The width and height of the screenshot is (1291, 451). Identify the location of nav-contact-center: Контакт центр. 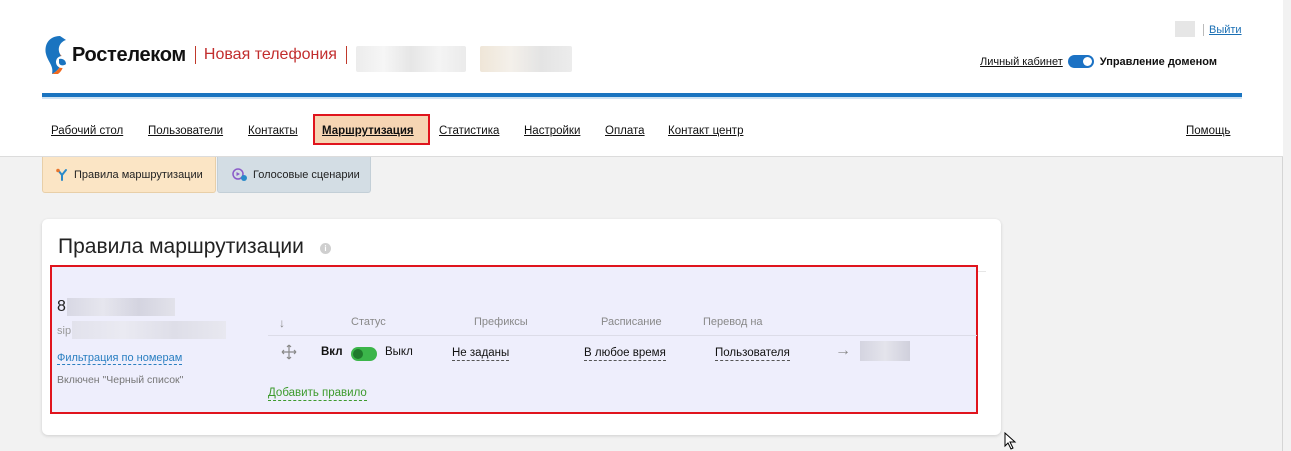
(705, 131).